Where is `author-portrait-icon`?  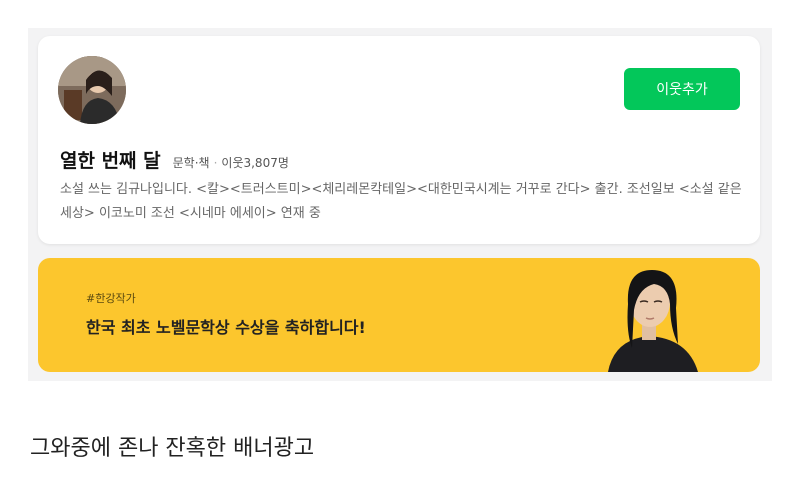
author-portrait-icon is located at coordinates (92, 90).